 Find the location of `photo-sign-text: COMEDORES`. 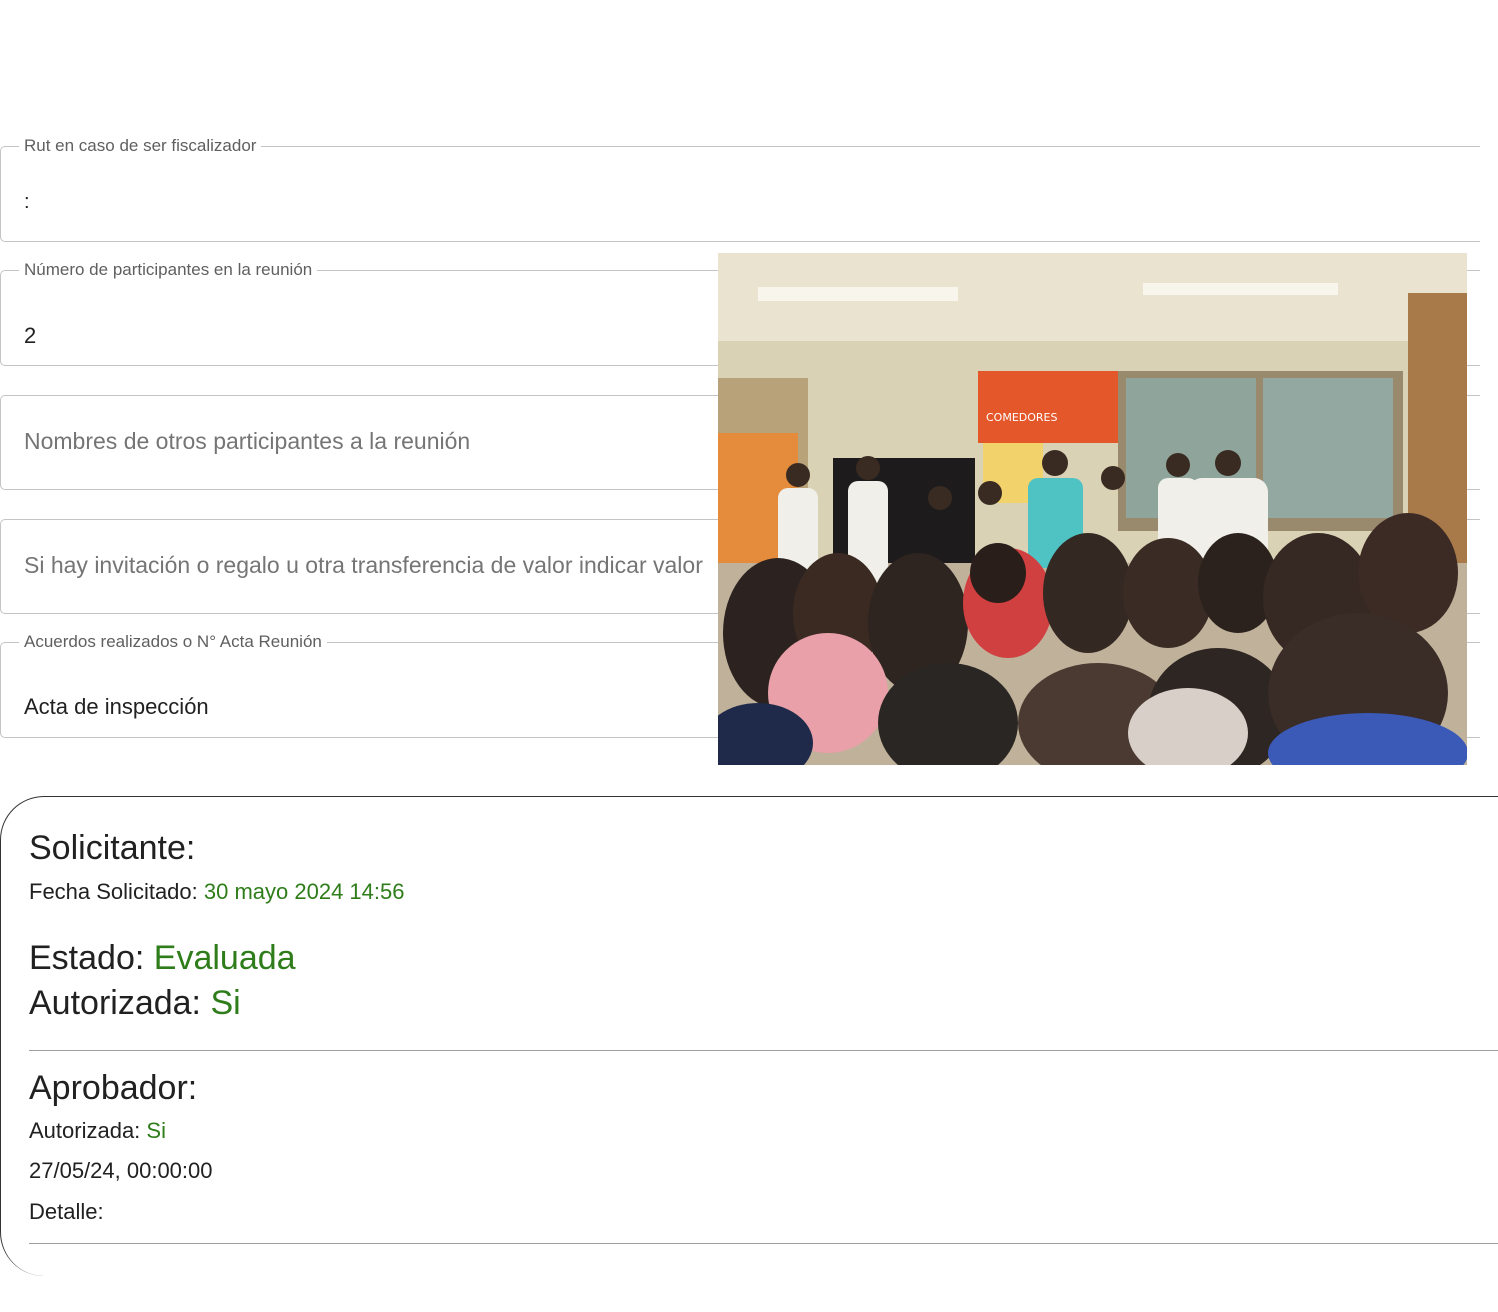

photo-sign-text: COMEDORES is located at coordinates (1022, 417).